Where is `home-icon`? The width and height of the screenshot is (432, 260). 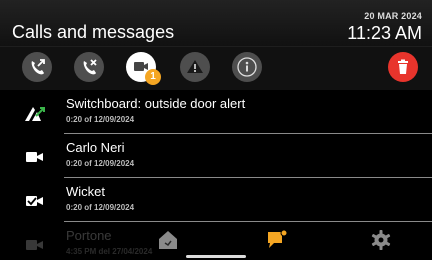 home-icon is located at coordinates (168, 240).